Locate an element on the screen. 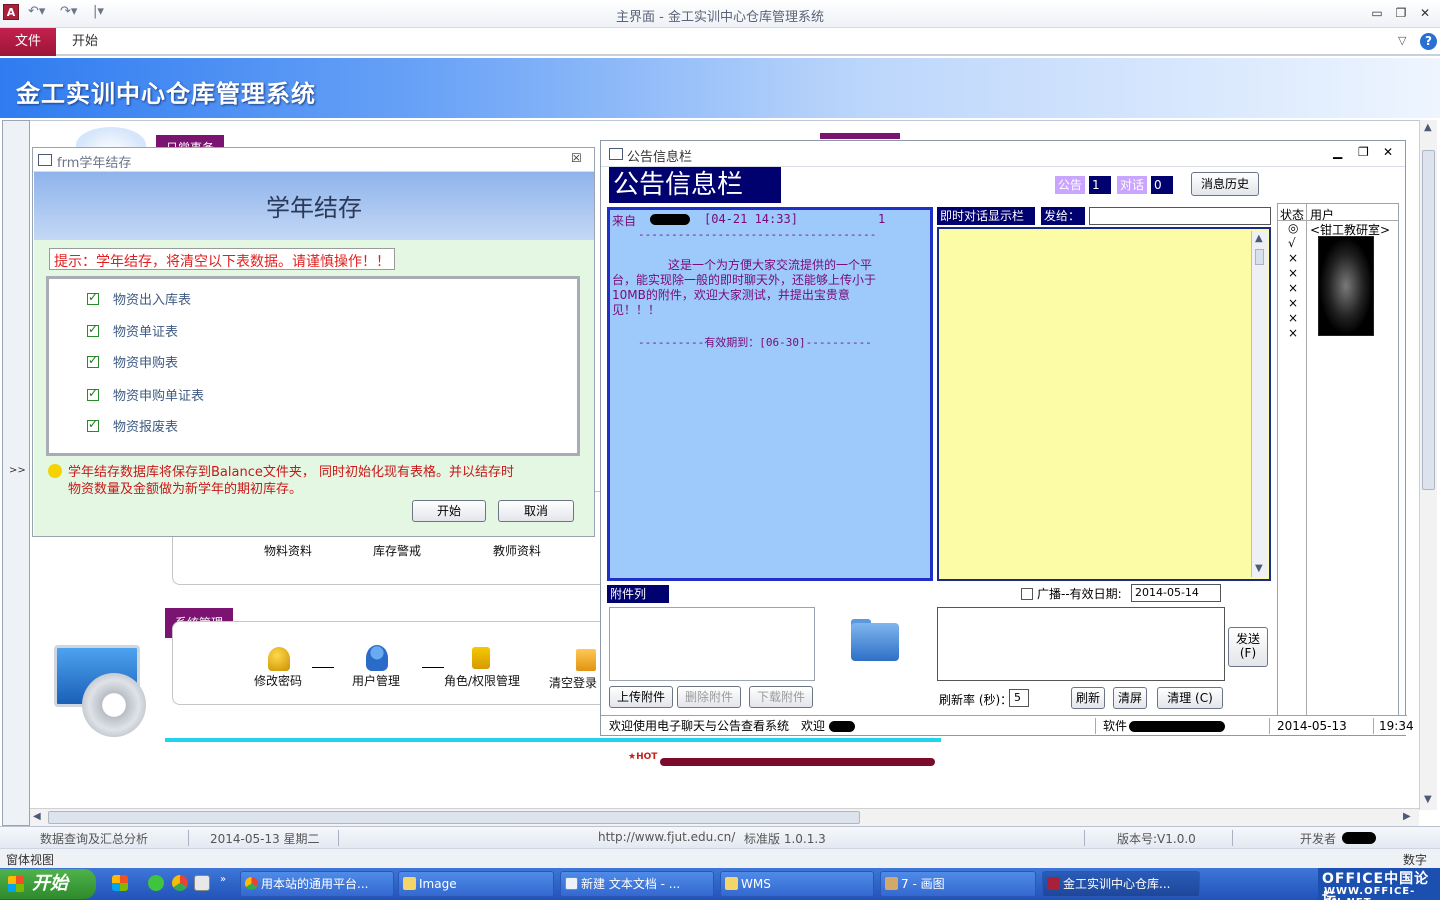 The image size is (1440, 900). notice-message-line: 10MB的附件，欢迎大家测试，并提出宝贵意 is located at coordinates (731, 295).